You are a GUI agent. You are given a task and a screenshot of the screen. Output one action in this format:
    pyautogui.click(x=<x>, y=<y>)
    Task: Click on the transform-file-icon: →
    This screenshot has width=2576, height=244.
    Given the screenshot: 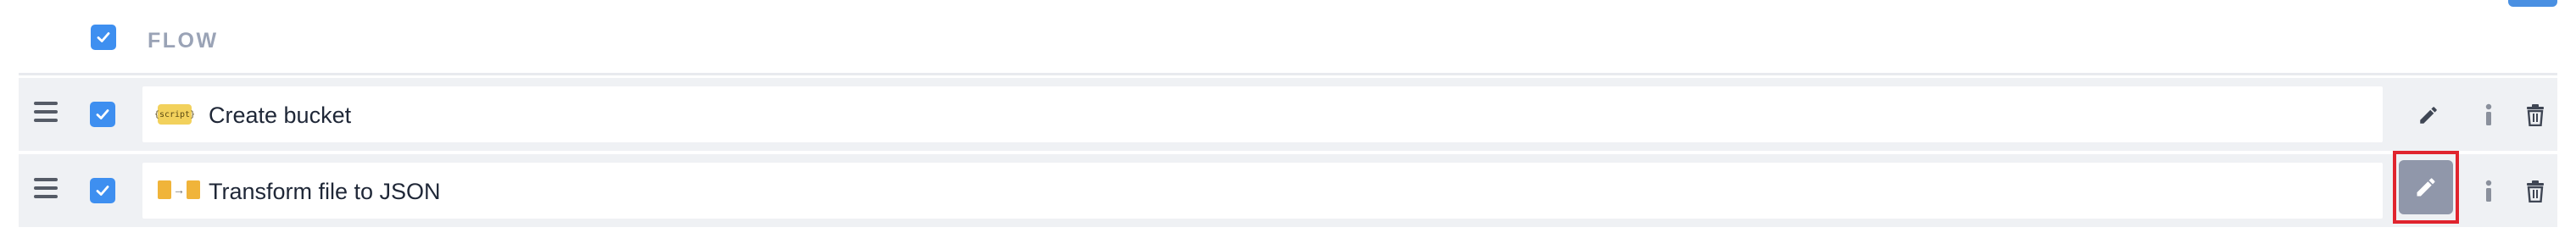 What is the action you would take?
    pyautogui.click(x=179, y=189)
    